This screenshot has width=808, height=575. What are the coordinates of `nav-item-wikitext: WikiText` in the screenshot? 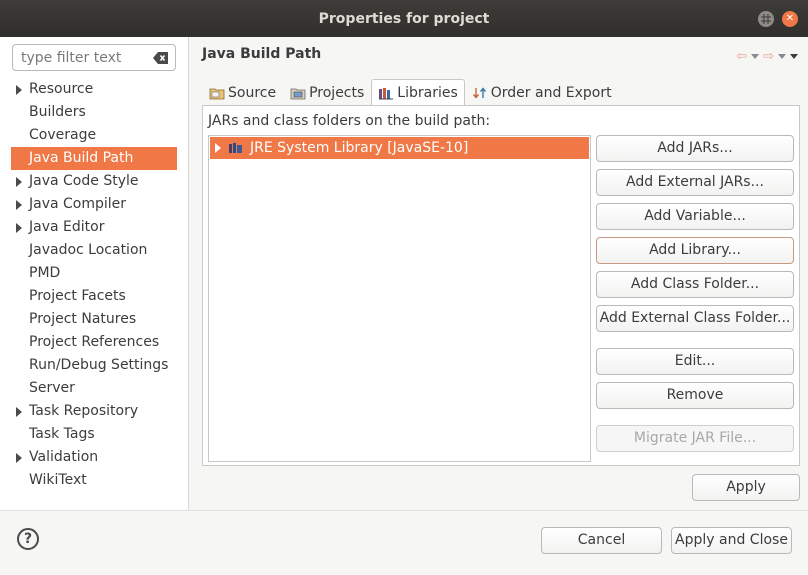 It's located at (94, 480).